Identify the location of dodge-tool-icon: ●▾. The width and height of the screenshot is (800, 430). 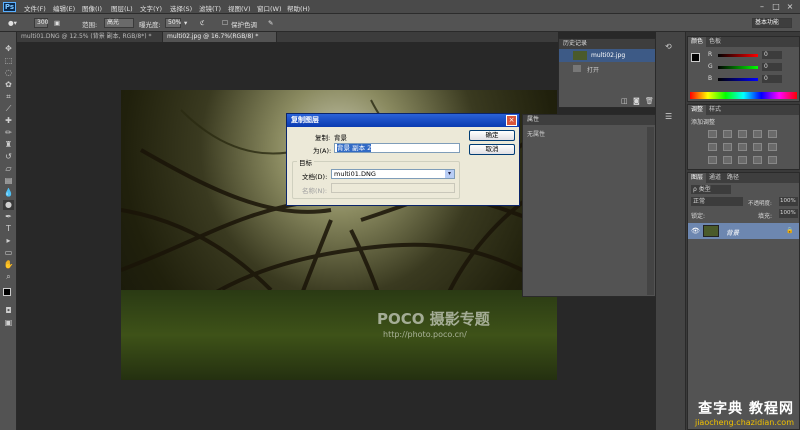
(12, 23).